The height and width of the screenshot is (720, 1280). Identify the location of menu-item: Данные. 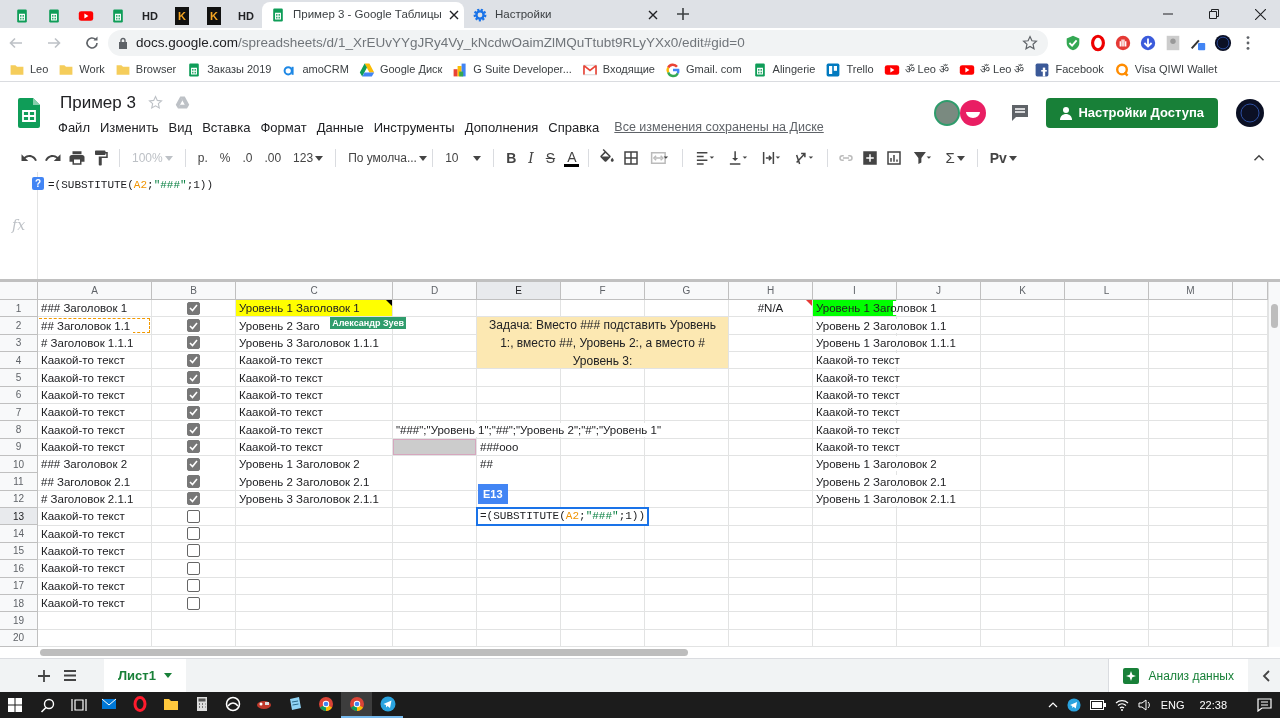
(340, 128).